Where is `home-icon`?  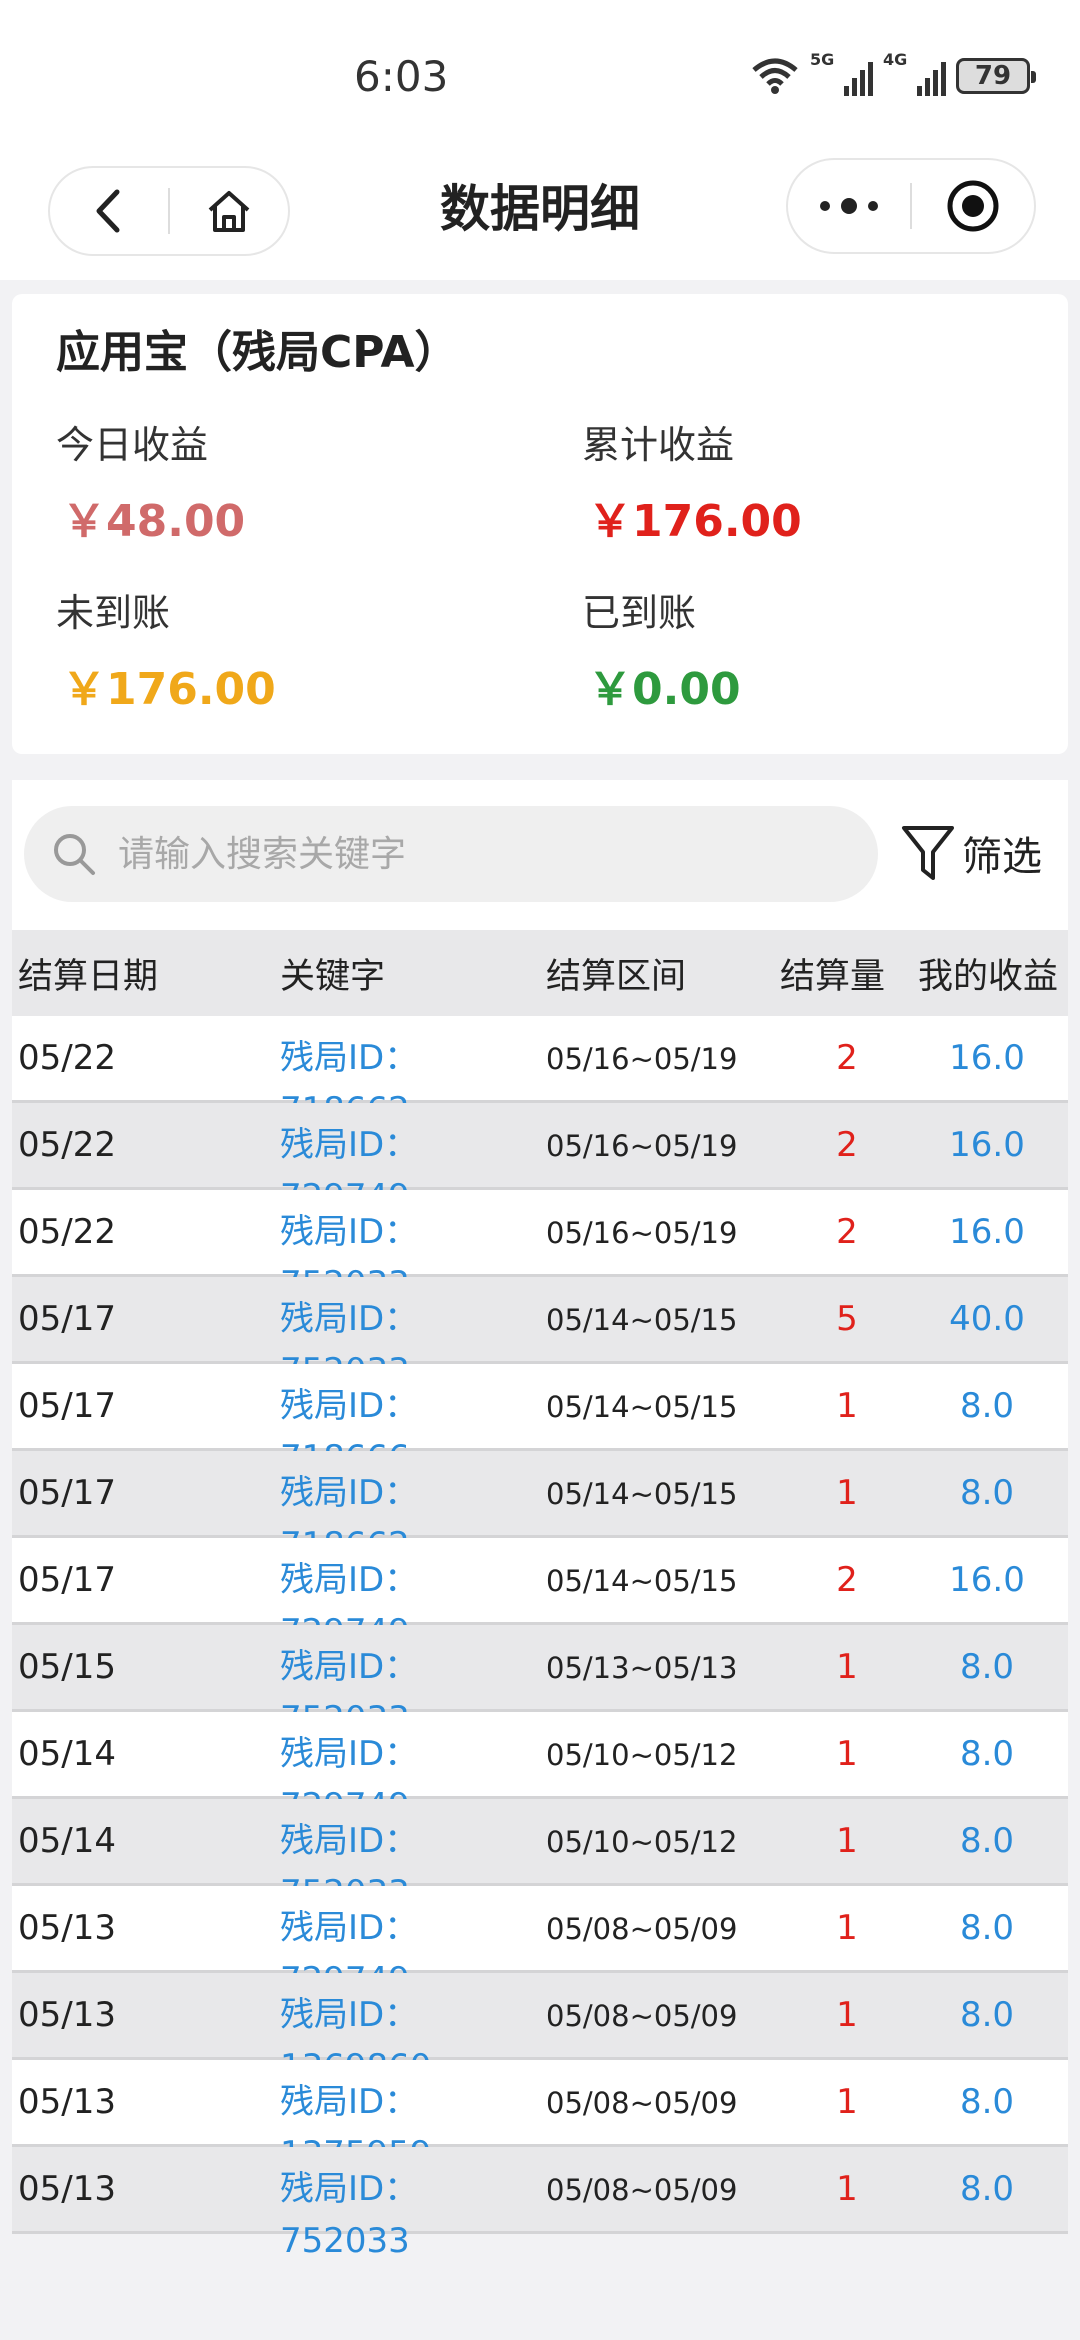
home-icon is located at coordinates (229, 211).